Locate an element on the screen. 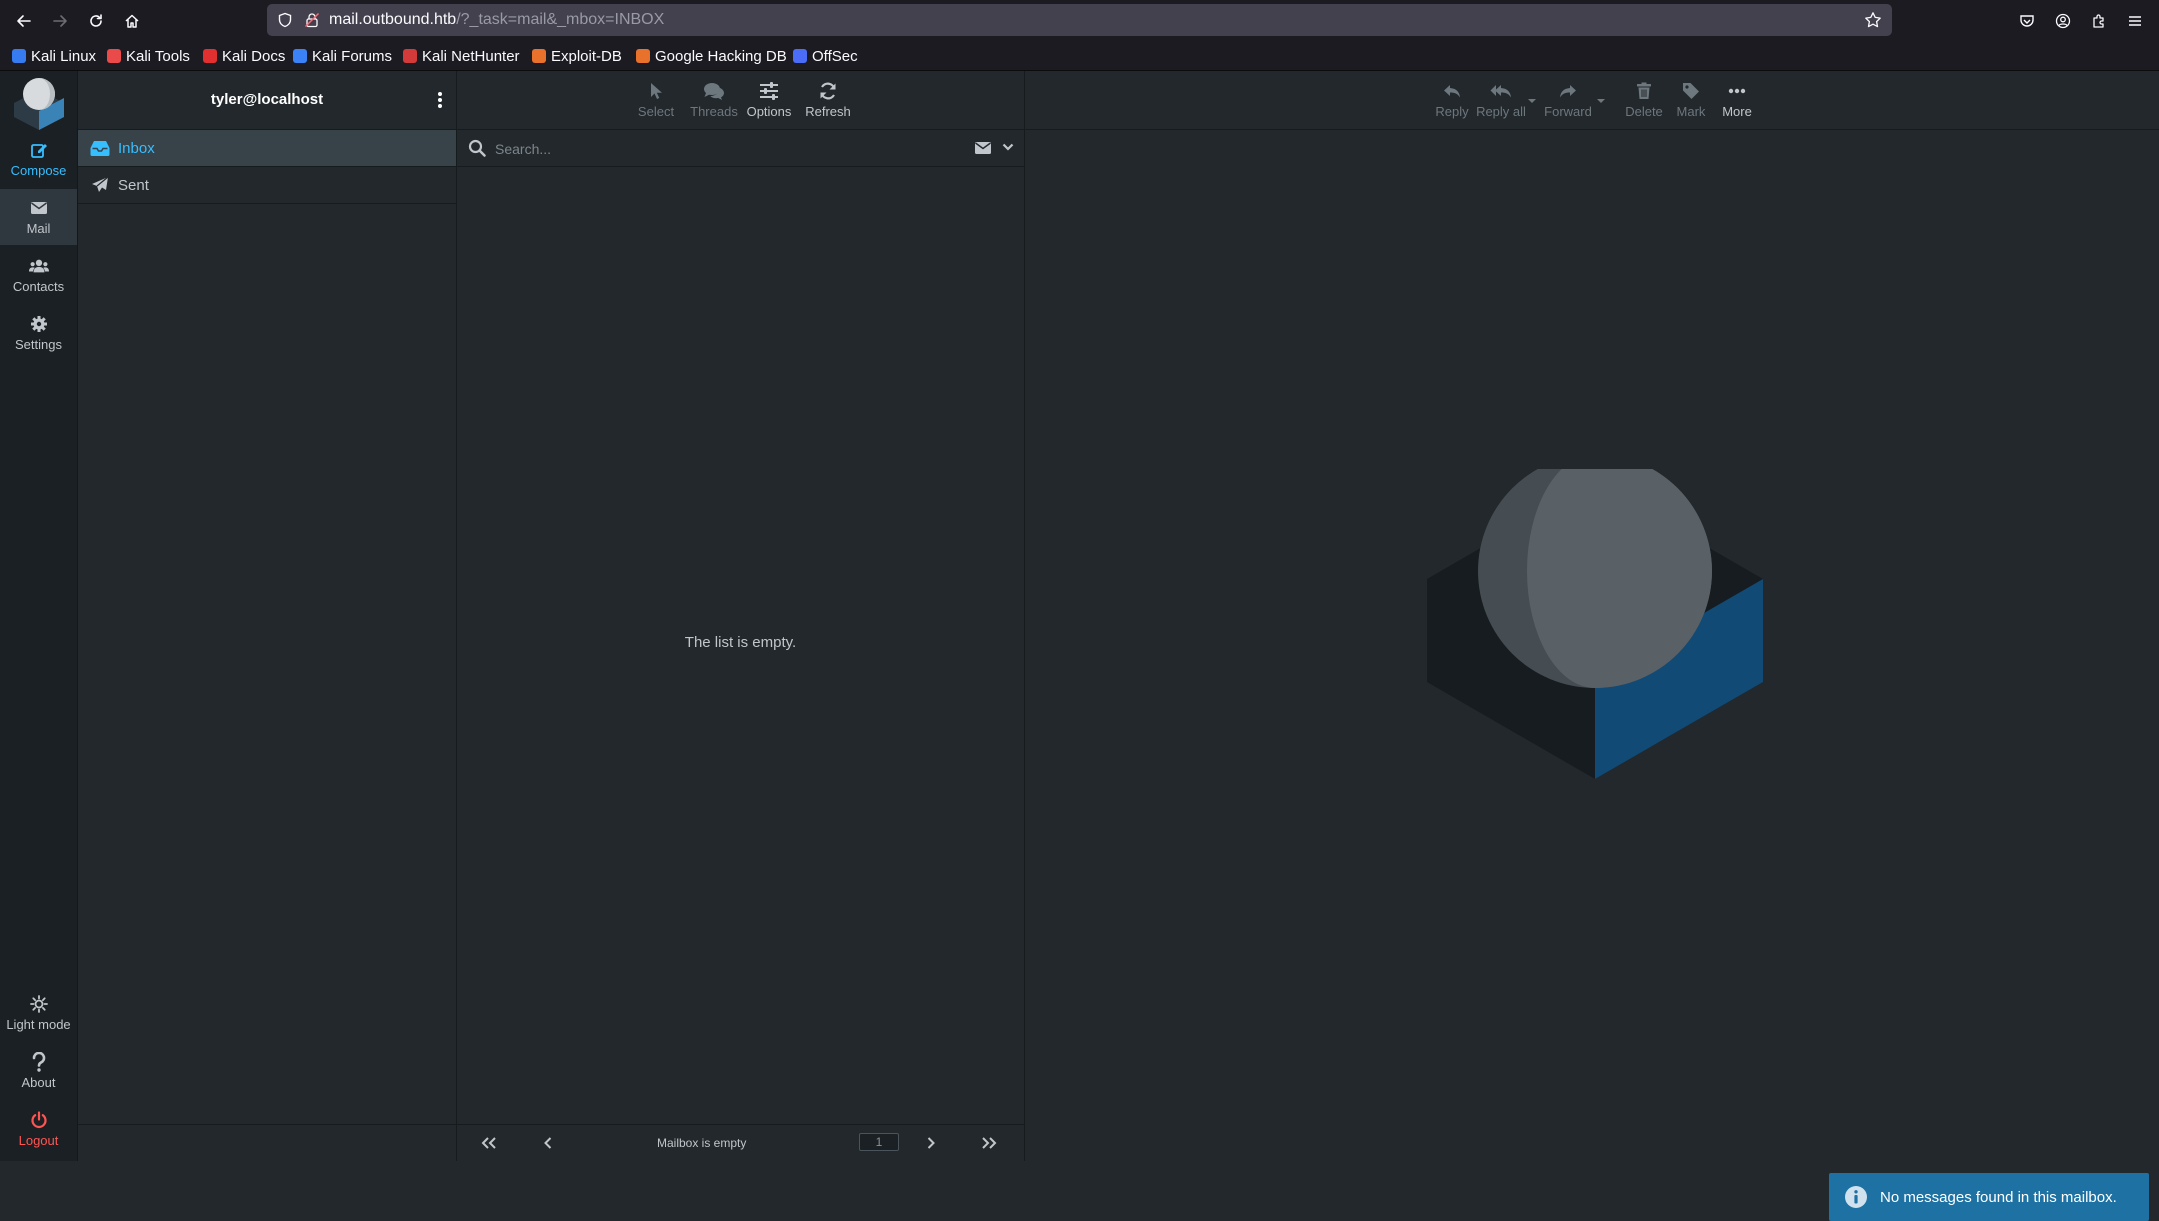 The image size is (2159, 1221). bookmark-star-icon is located at coordinates (1873, 20).